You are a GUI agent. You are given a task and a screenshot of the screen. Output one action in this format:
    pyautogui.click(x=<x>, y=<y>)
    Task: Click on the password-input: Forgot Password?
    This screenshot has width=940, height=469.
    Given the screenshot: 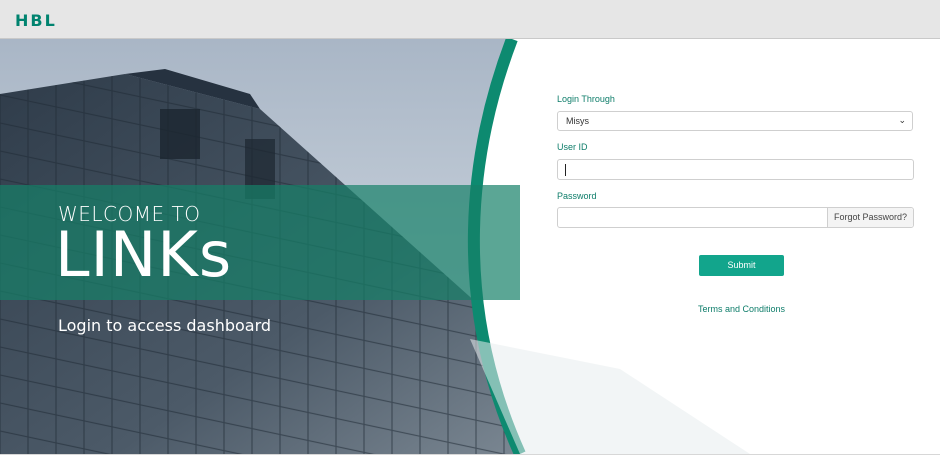 What is the action you would take?
    pyautogui.click(x=735, y=217)
    